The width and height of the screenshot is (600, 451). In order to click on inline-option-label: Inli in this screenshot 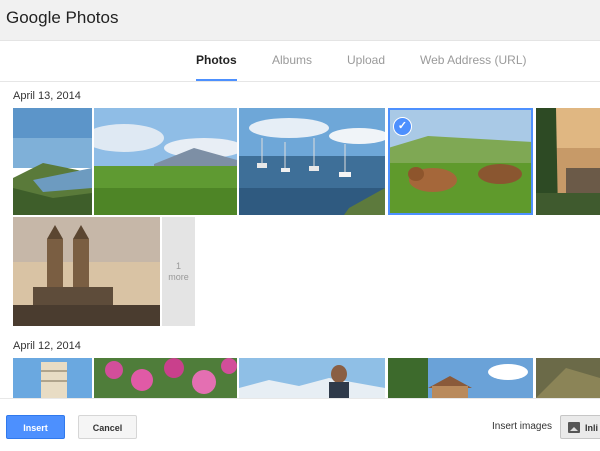, I will do `click(591, 428)`.